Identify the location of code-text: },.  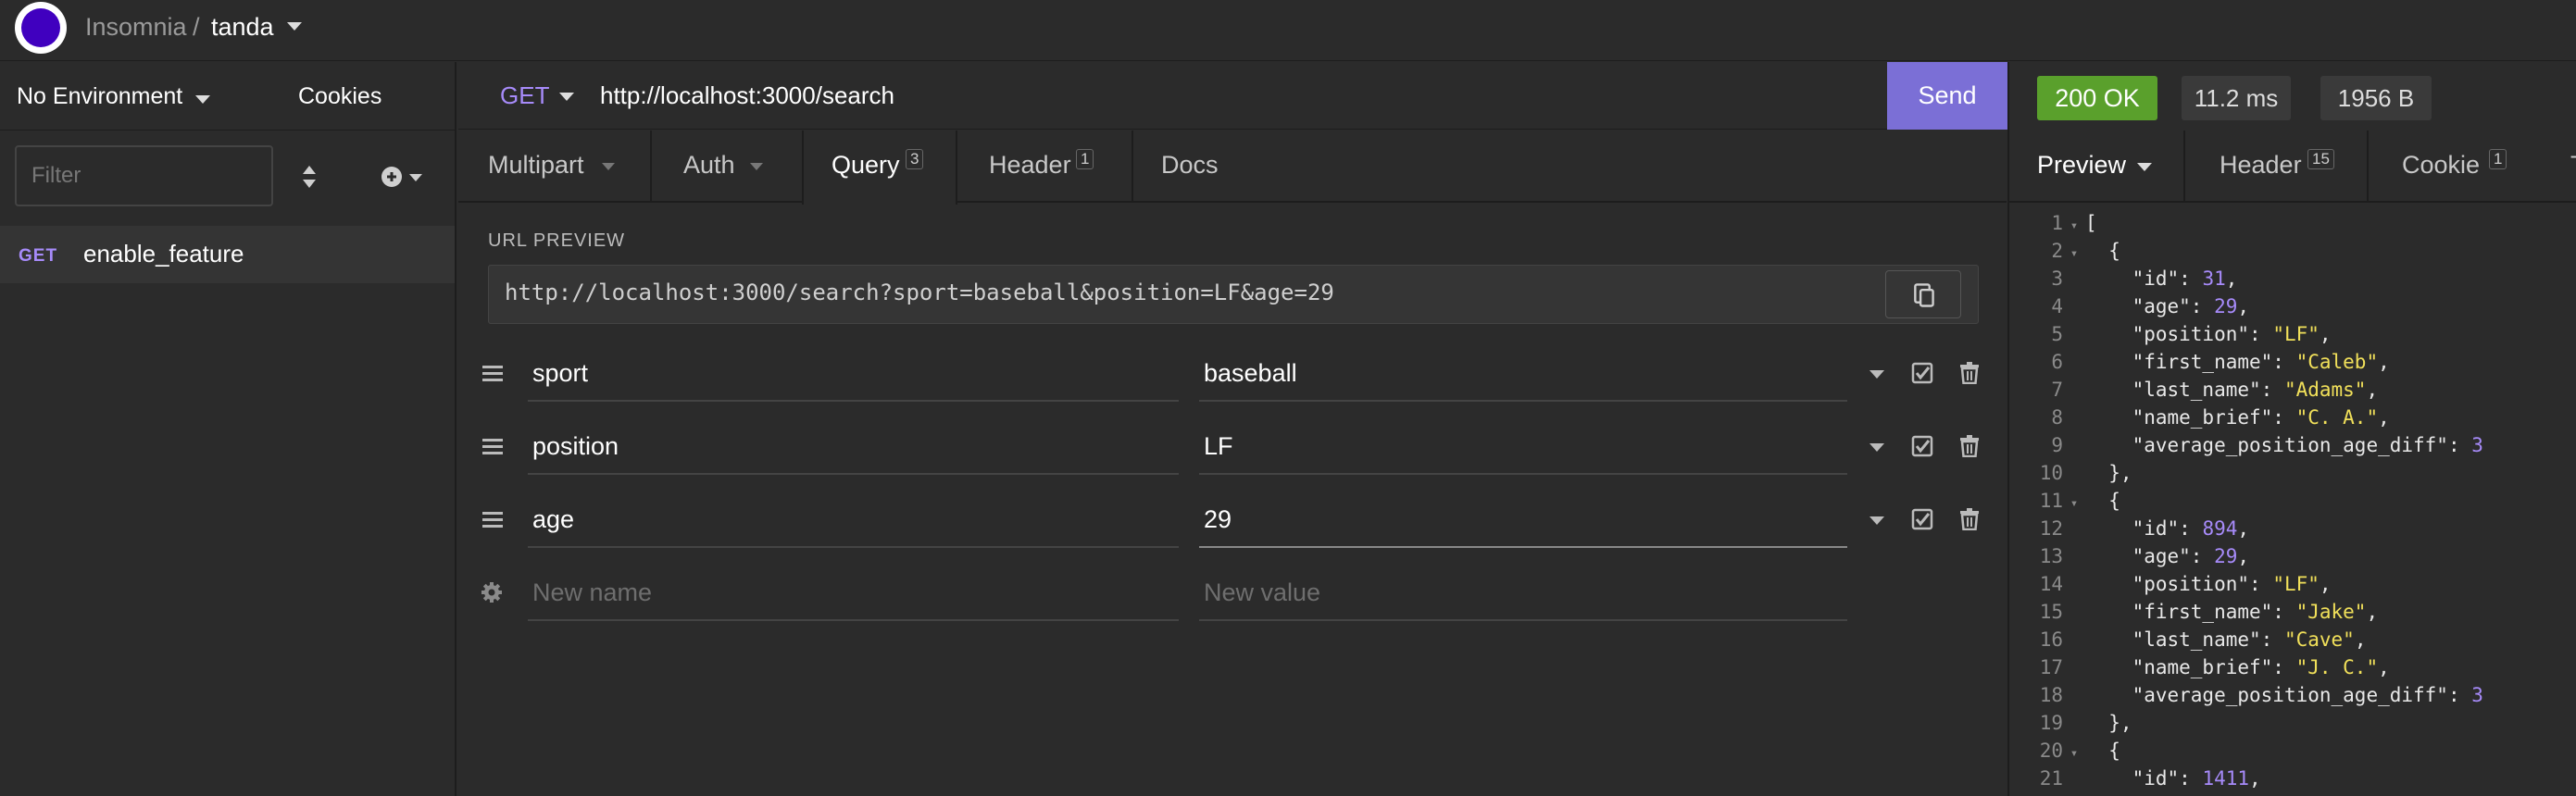
(2109, 723).